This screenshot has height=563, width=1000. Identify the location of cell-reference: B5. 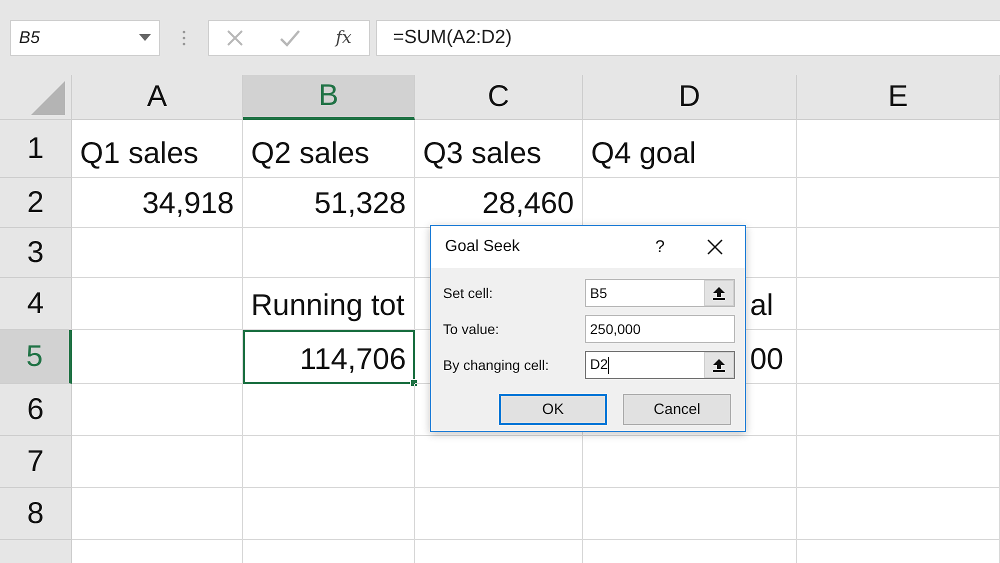
(29, 38).